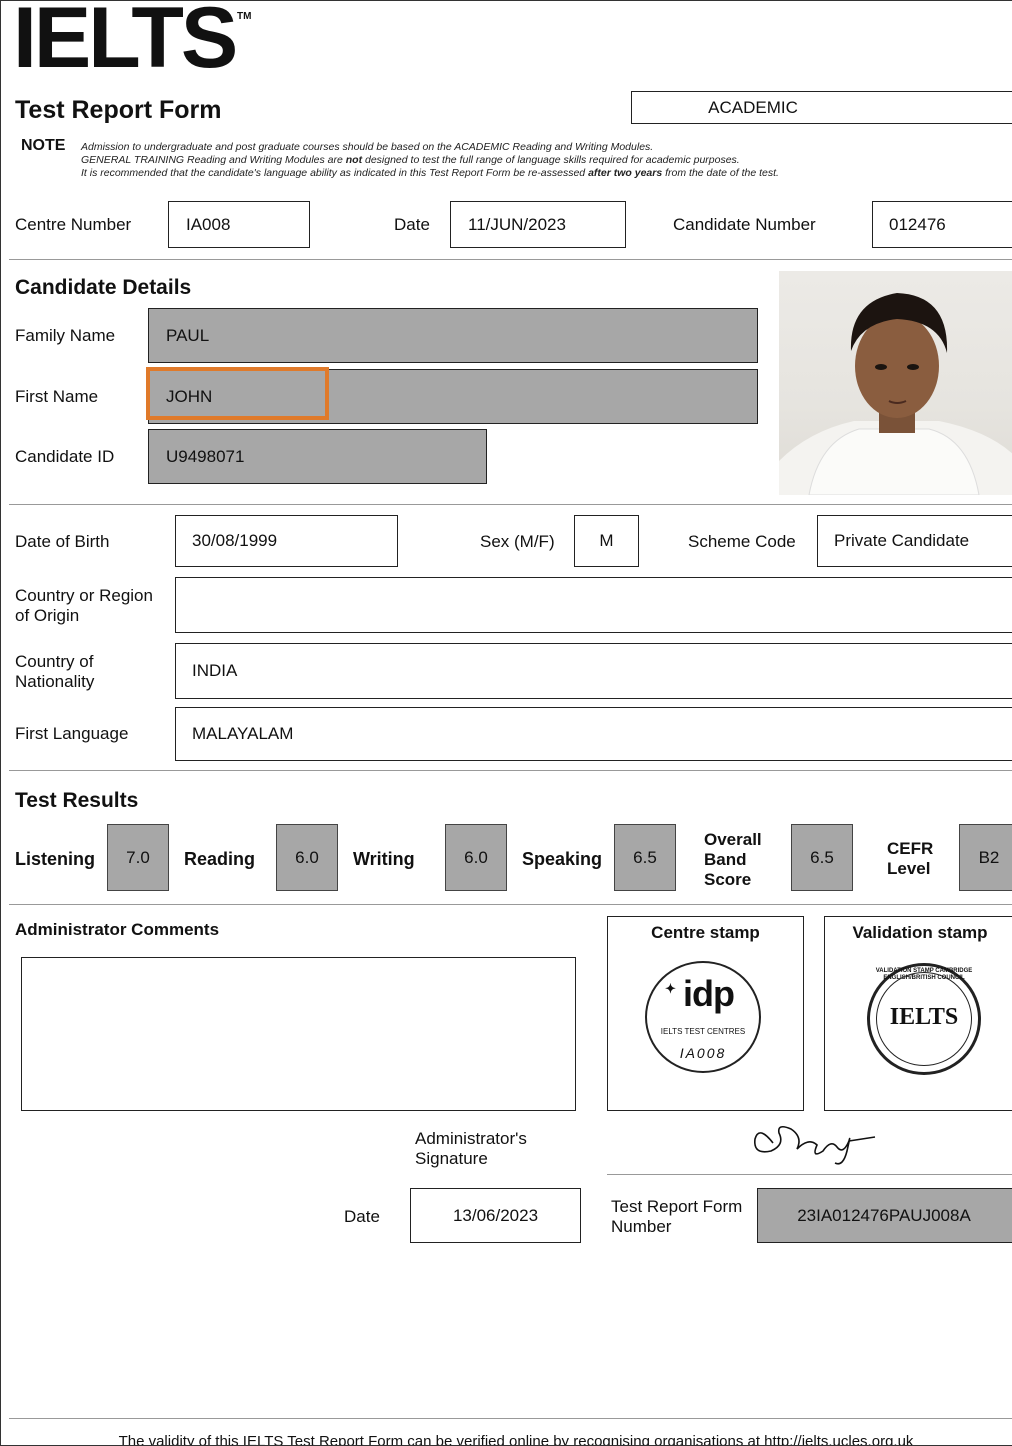 The width and height of the screenshot is (1012, 1446). I want to click on family-name-label: Family Name, so click(65, 335).